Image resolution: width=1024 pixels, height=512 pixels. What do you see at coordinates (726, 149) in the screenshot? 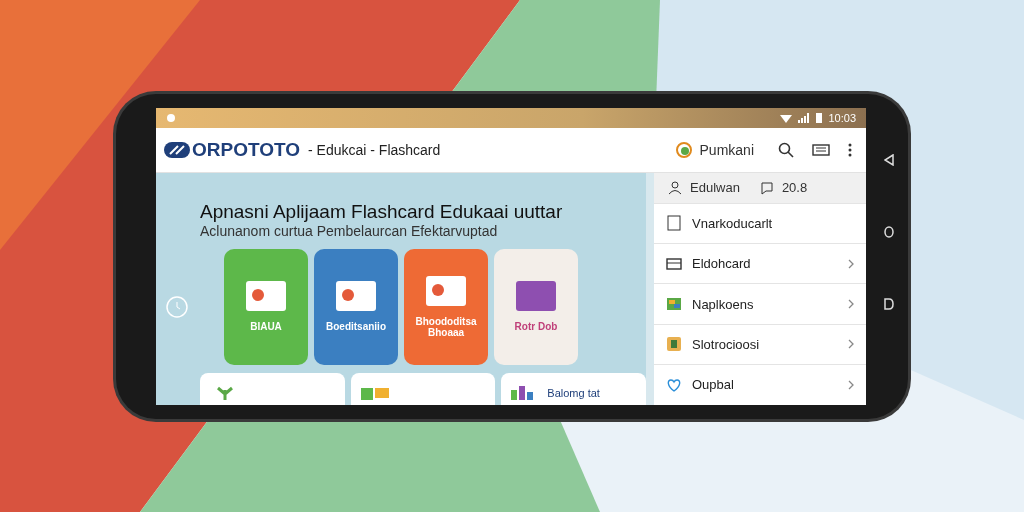
I see `user-name: Pumkani` at bounding box center [726, 149].